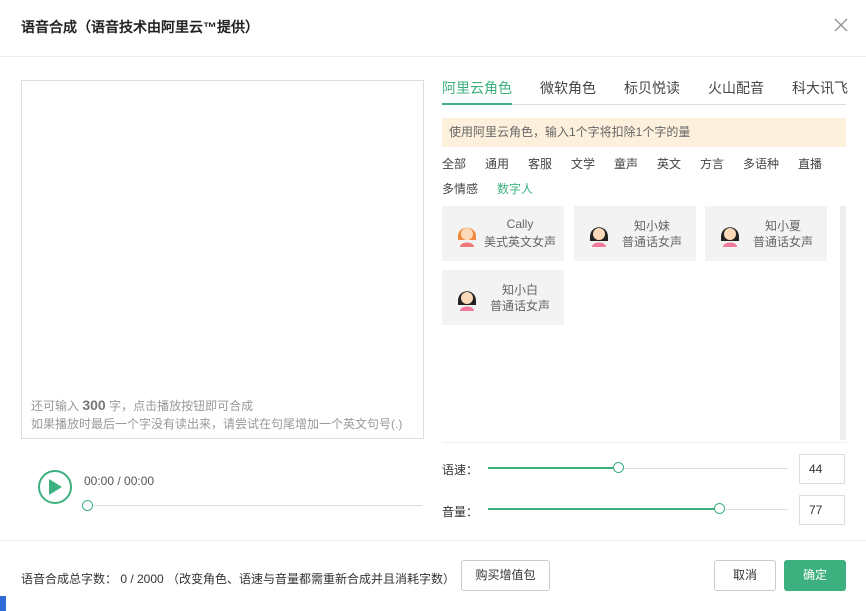 This screenshot has height=611, width=866. I want to click on confirm-button: 确定, so click(815, 575).